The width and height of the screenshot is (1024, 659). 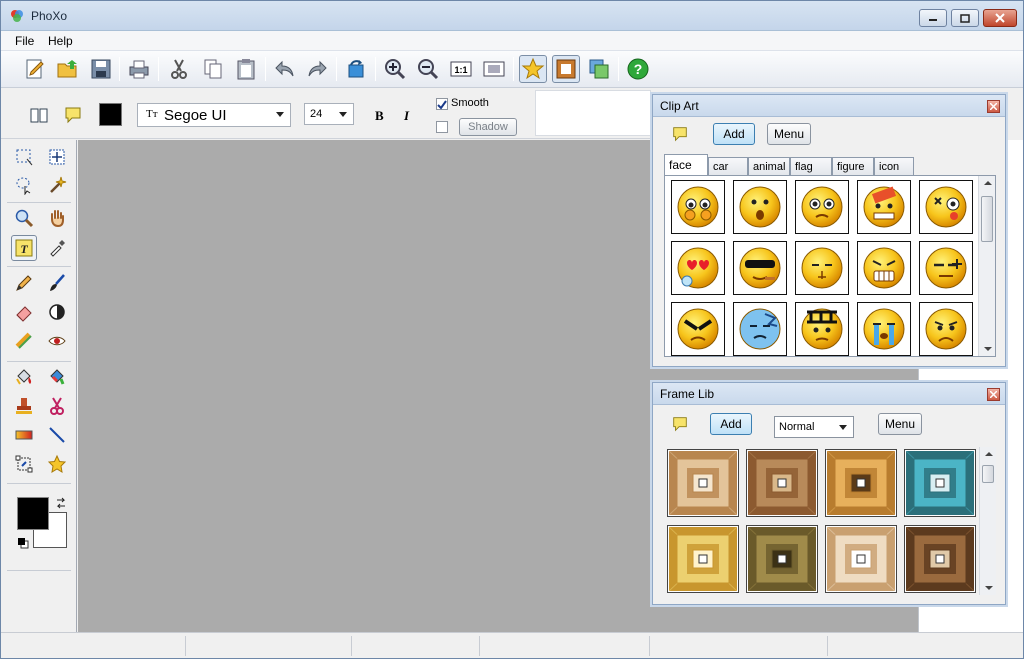 I want to click on text-bubble-button, so click(x=73, y=115).